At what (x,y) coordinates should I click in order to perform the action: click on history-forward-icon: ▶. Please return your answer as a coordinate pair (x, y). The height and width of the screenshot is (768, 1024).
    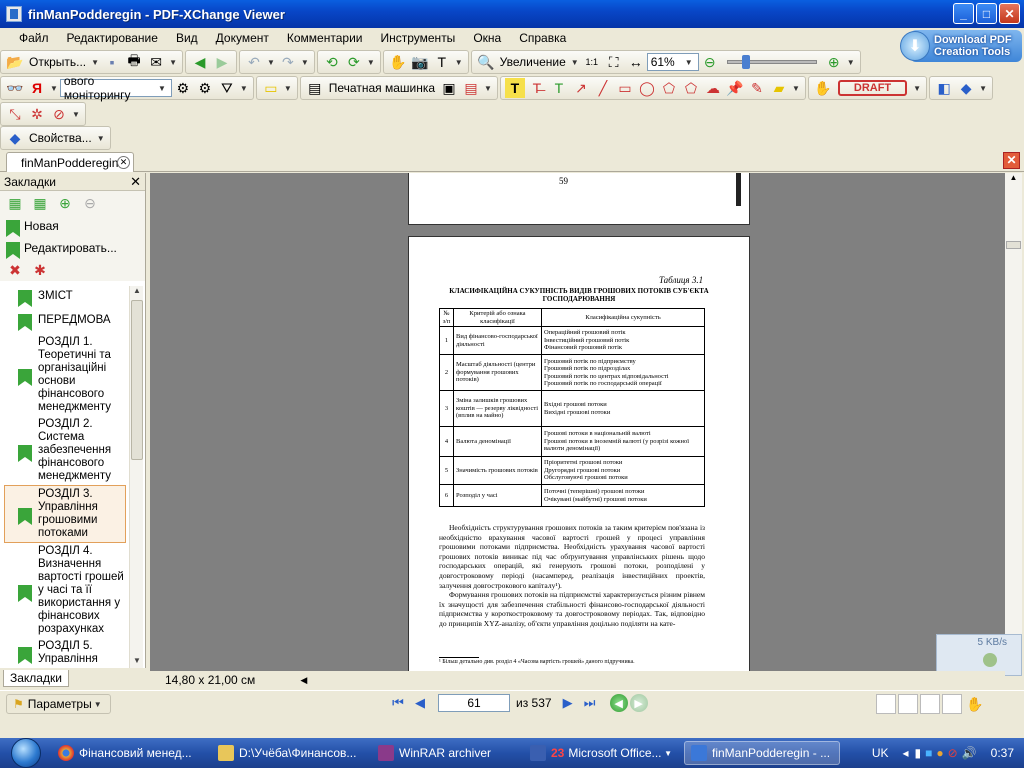
    Looking at the image, I should click on (638, 703).